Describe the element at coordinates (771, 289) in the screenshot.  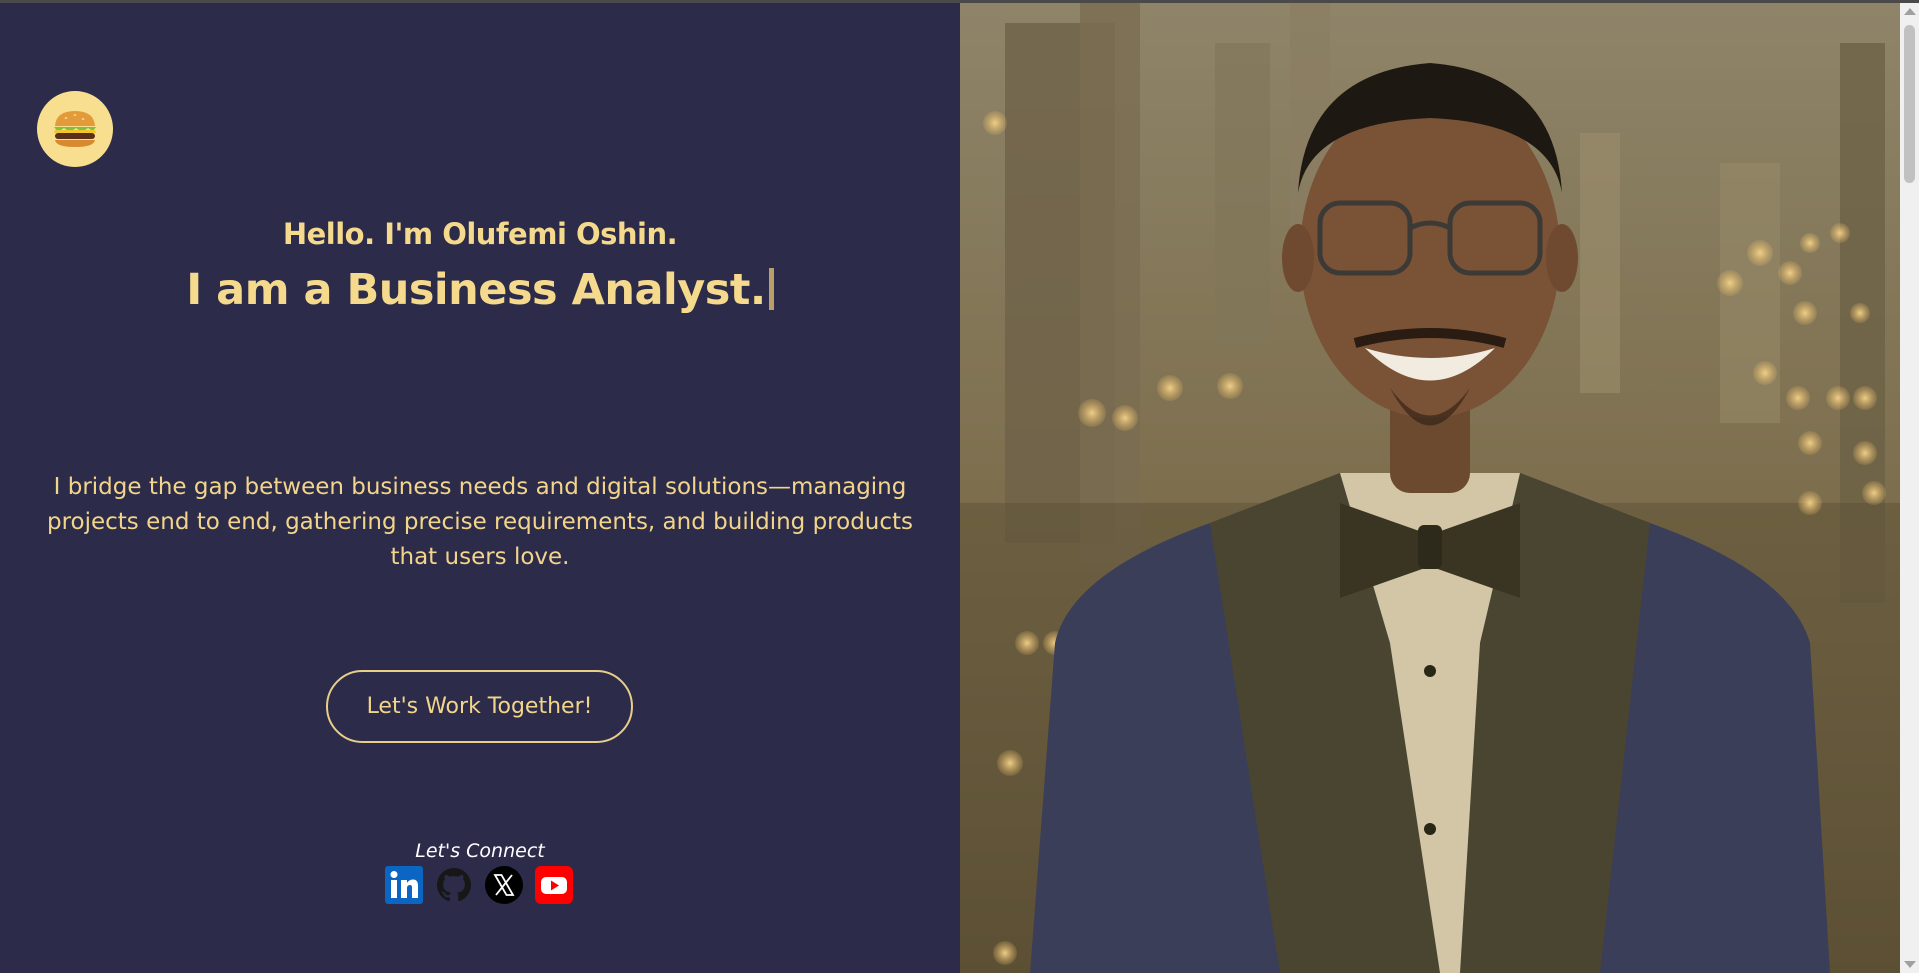
I see `typing-cursor` at that location.